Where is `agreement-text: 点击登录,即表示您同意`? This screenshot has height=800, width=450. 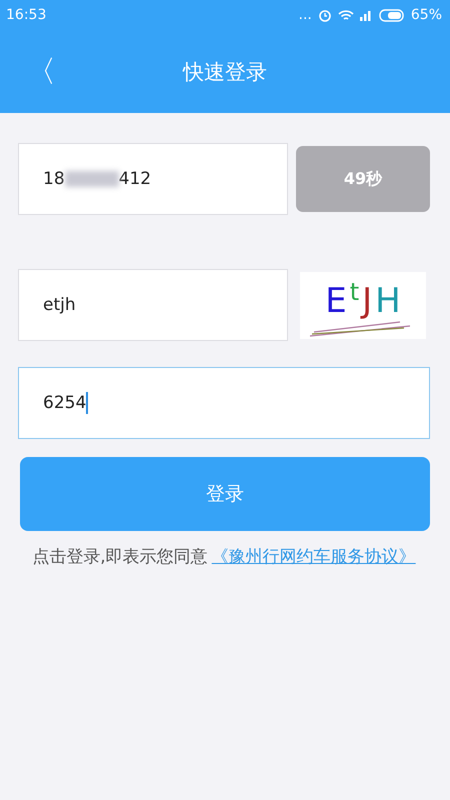
agreement-text: 点击登录,即表示您同意 is located at coordinates (120, 557).